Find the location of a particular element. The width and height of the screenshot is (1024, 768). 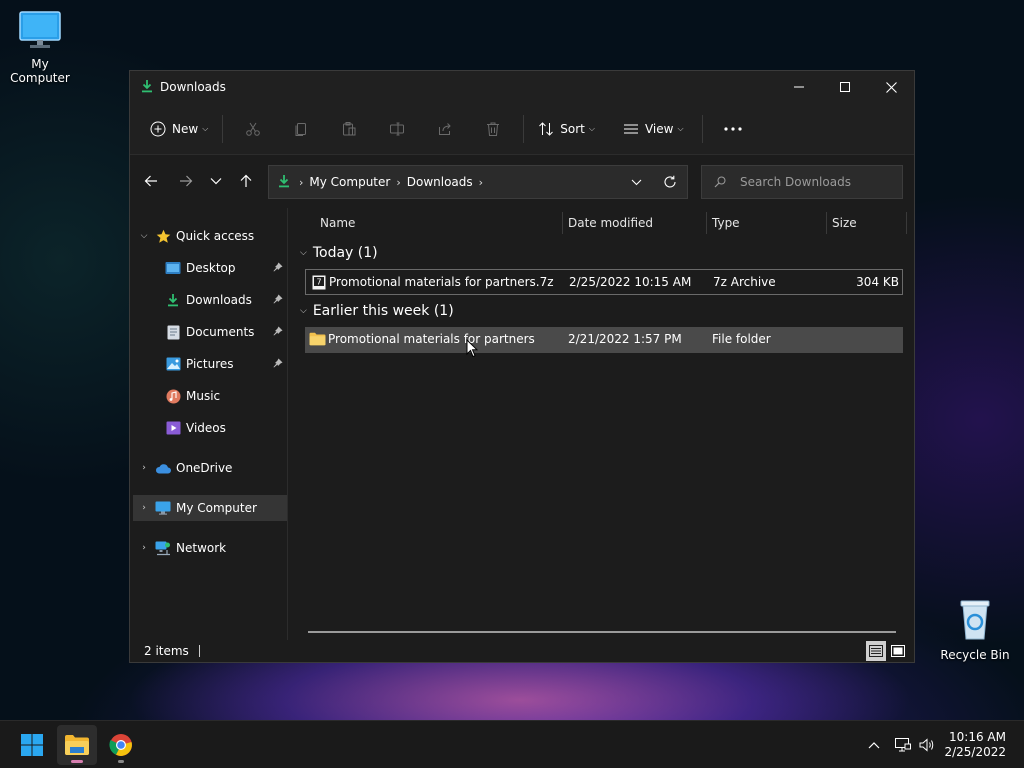

desktop-icon-recycle-bin: Recycle Bin is located at coordinates (975, 629).